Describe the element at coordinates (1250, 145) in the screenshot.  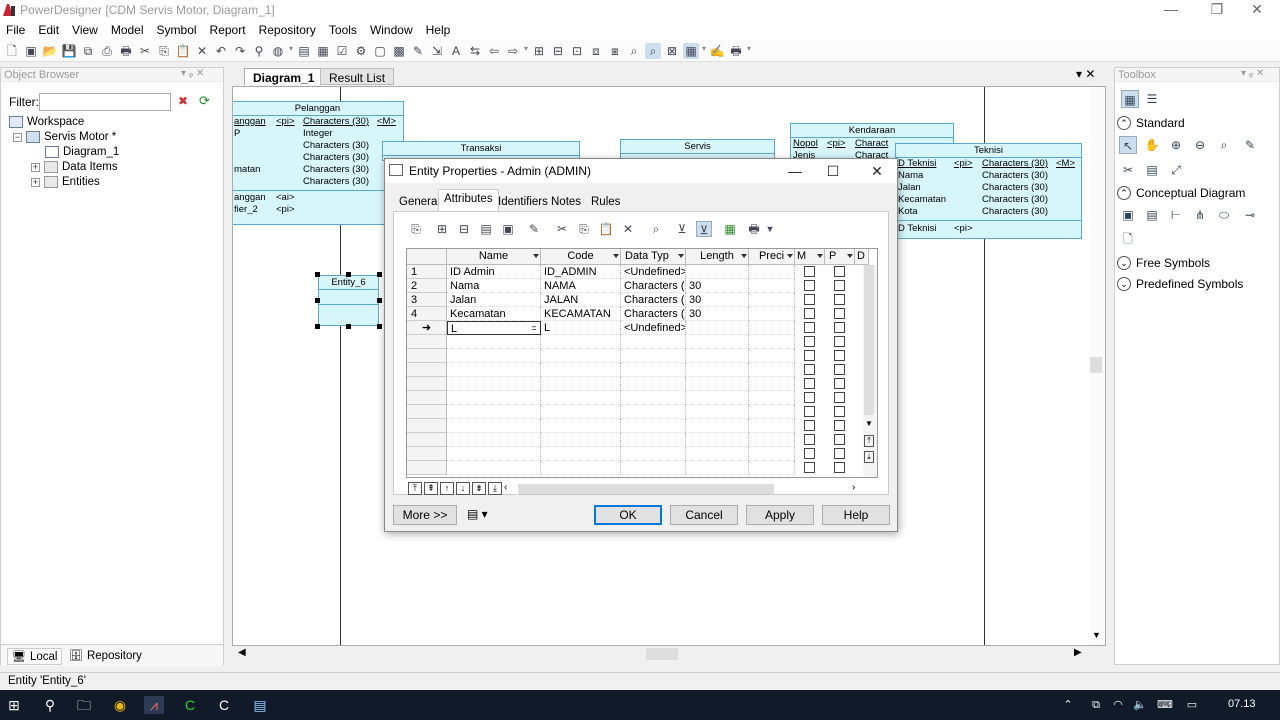
I see `properties-tool-icon: ✎` at that location.